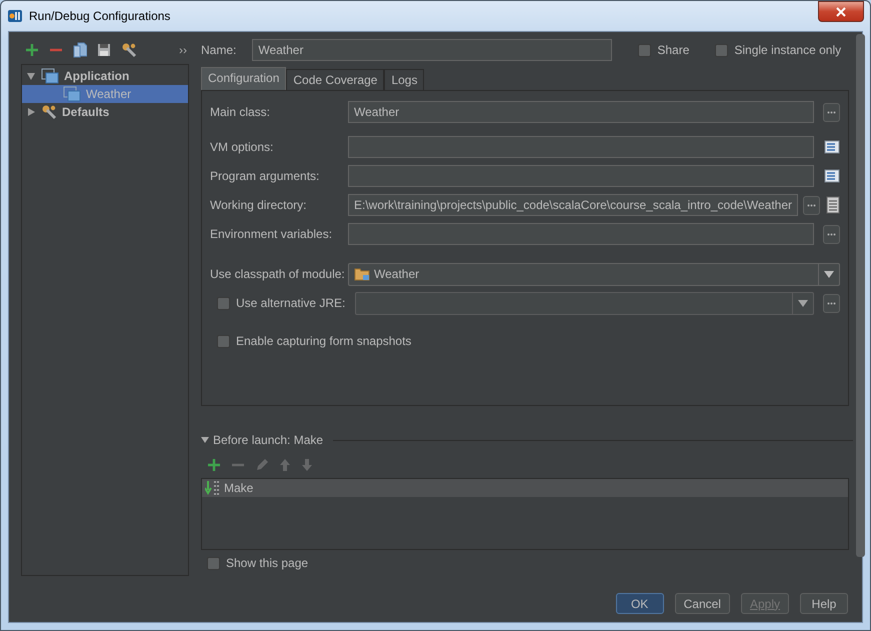 The image size is (871, 631). What do you see at coordinates (243, 78) in the screenshot?
I see `tab: Configuration` at bounding box center [243, 78].